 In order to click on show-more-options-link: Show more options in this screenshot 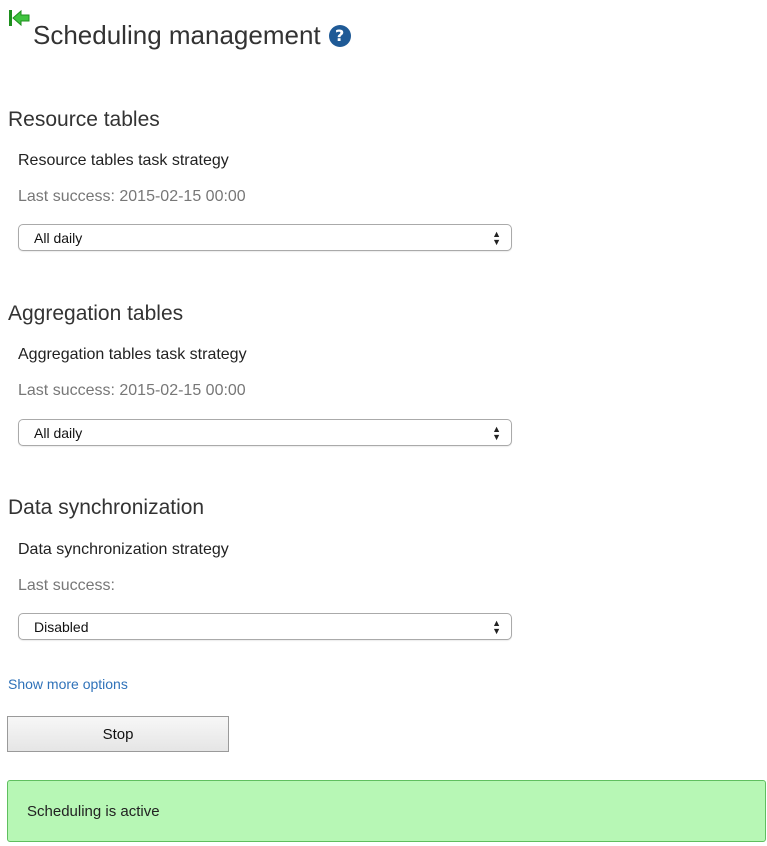, I will do `click(68, 684)`.